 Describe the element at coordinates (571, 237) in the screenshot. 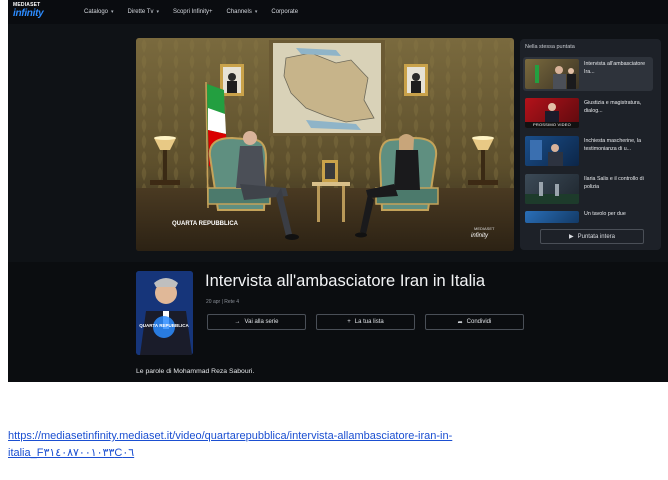

I see `play-icon: ▶` at that location.